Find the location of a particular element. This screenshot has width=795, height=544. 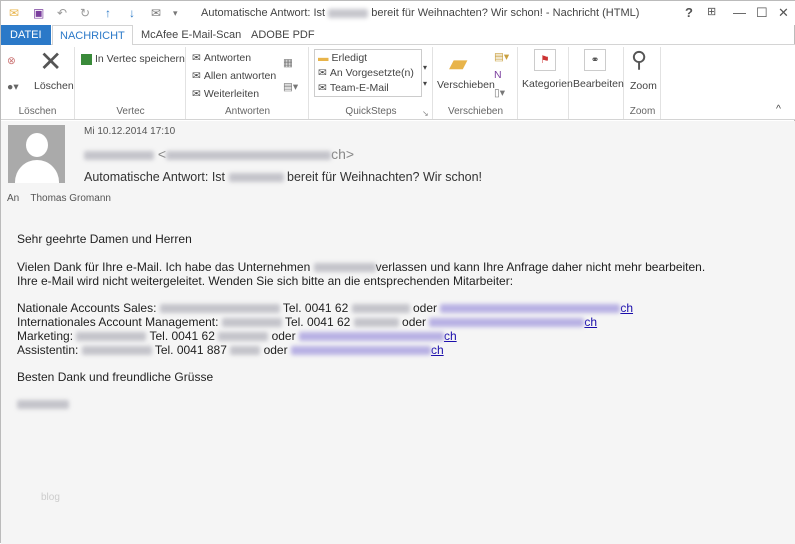

group-label: Zoom is located at coordinates (642, 111).